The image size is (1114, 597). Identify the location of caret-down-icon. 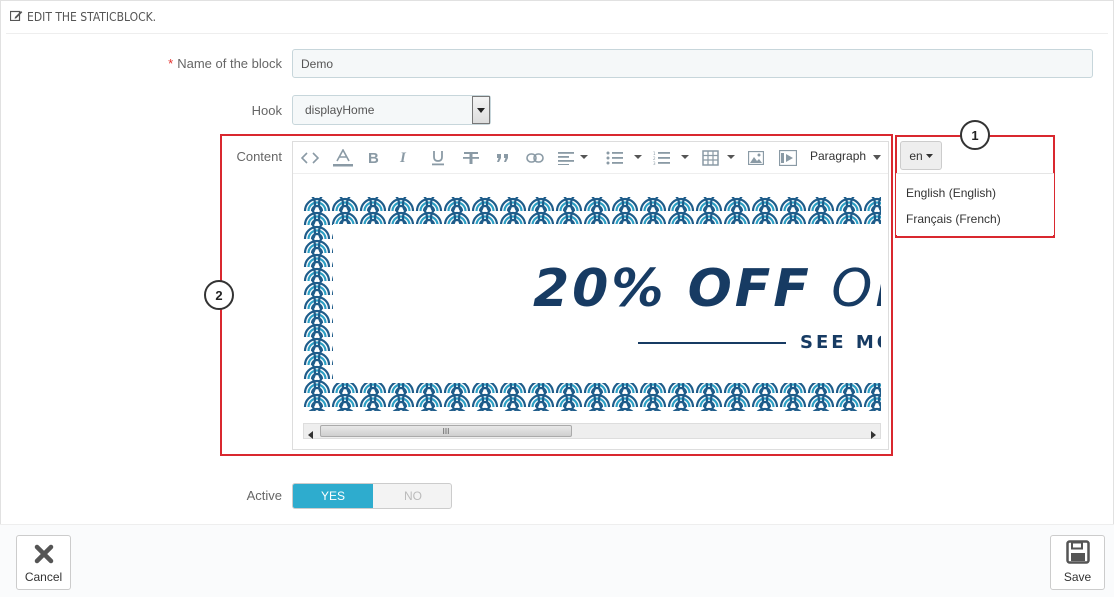
(929, 155).